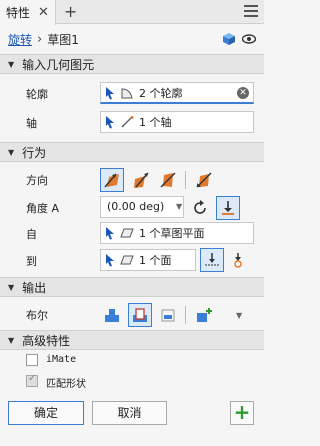 The width and height of the screenshot is (320, 446). I want to click on new-solid-button, so click(204, 315).